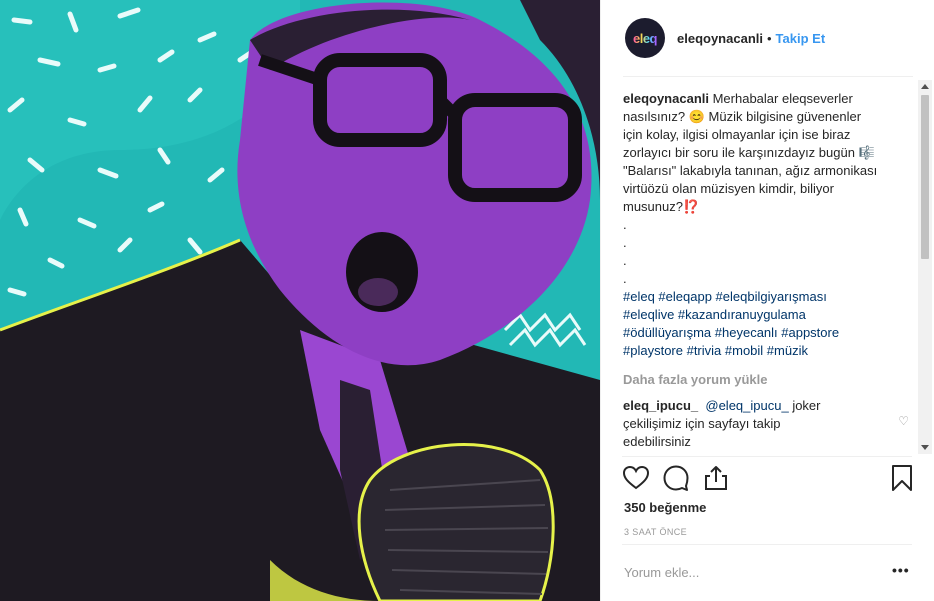 This screenshot has height=601, width=934. What do you see at coordinates (804, 405) in the screenshot?
I see `comment-text: joker` at bounding box center [804, 405].